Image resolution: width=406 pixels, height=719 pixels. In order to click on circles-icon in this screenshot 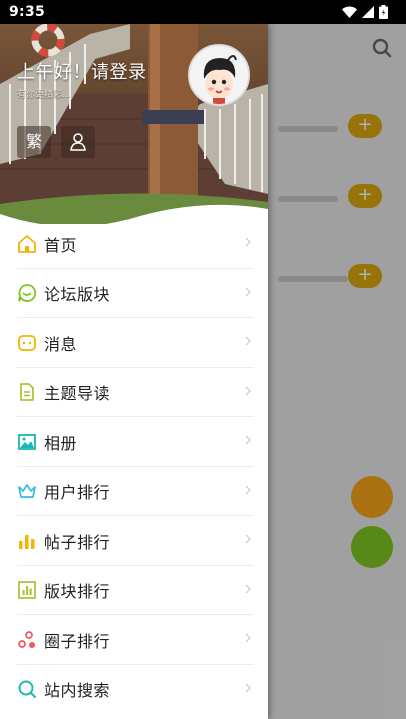, I will do `click(26, 639)`.